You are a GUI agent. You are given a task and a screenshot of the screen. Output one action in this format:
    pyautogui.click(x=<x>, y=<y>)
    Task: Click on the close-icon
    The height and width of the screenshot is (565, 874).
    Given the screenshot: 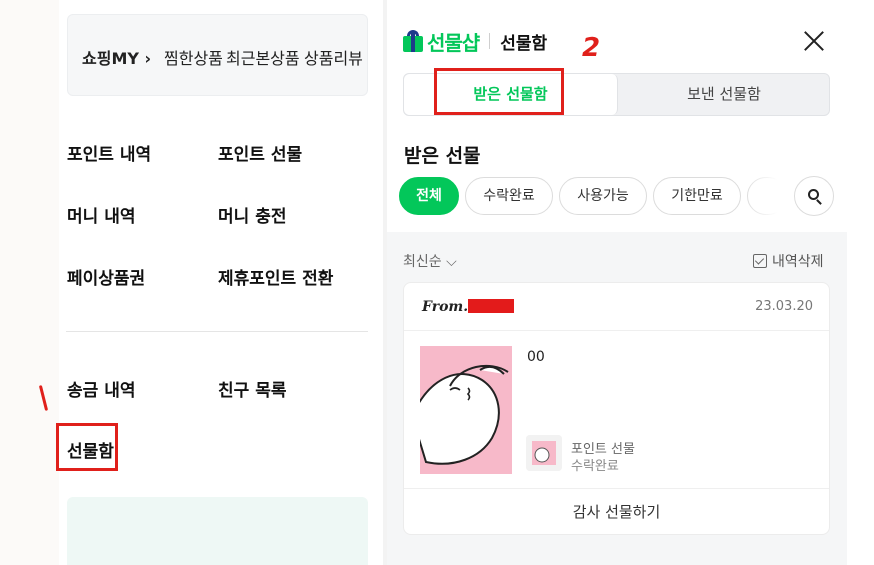 What is the action you would take?
    pyautogui.click(x=814, y=41)
    